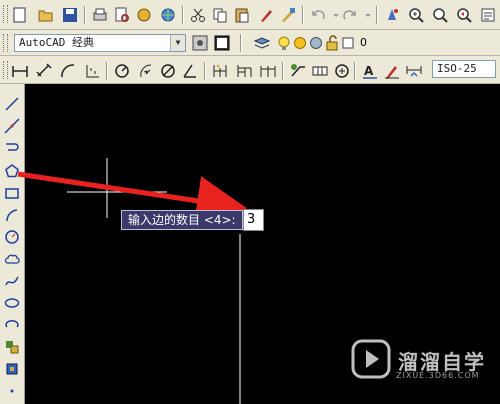 The height and width of the screenshot is (404, 500). Describe the element at coordinates (416, 15) in the screenshot. I see `zoom-realtime-icon` at that location.